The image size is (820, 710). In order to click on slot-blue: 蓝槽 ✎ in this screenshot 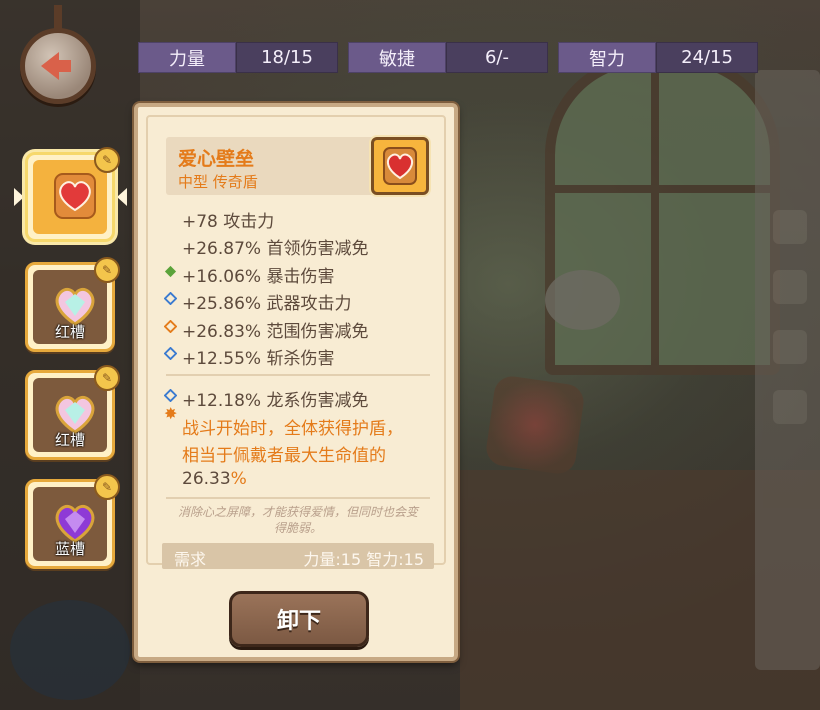, I will do `click(72, 521)`.